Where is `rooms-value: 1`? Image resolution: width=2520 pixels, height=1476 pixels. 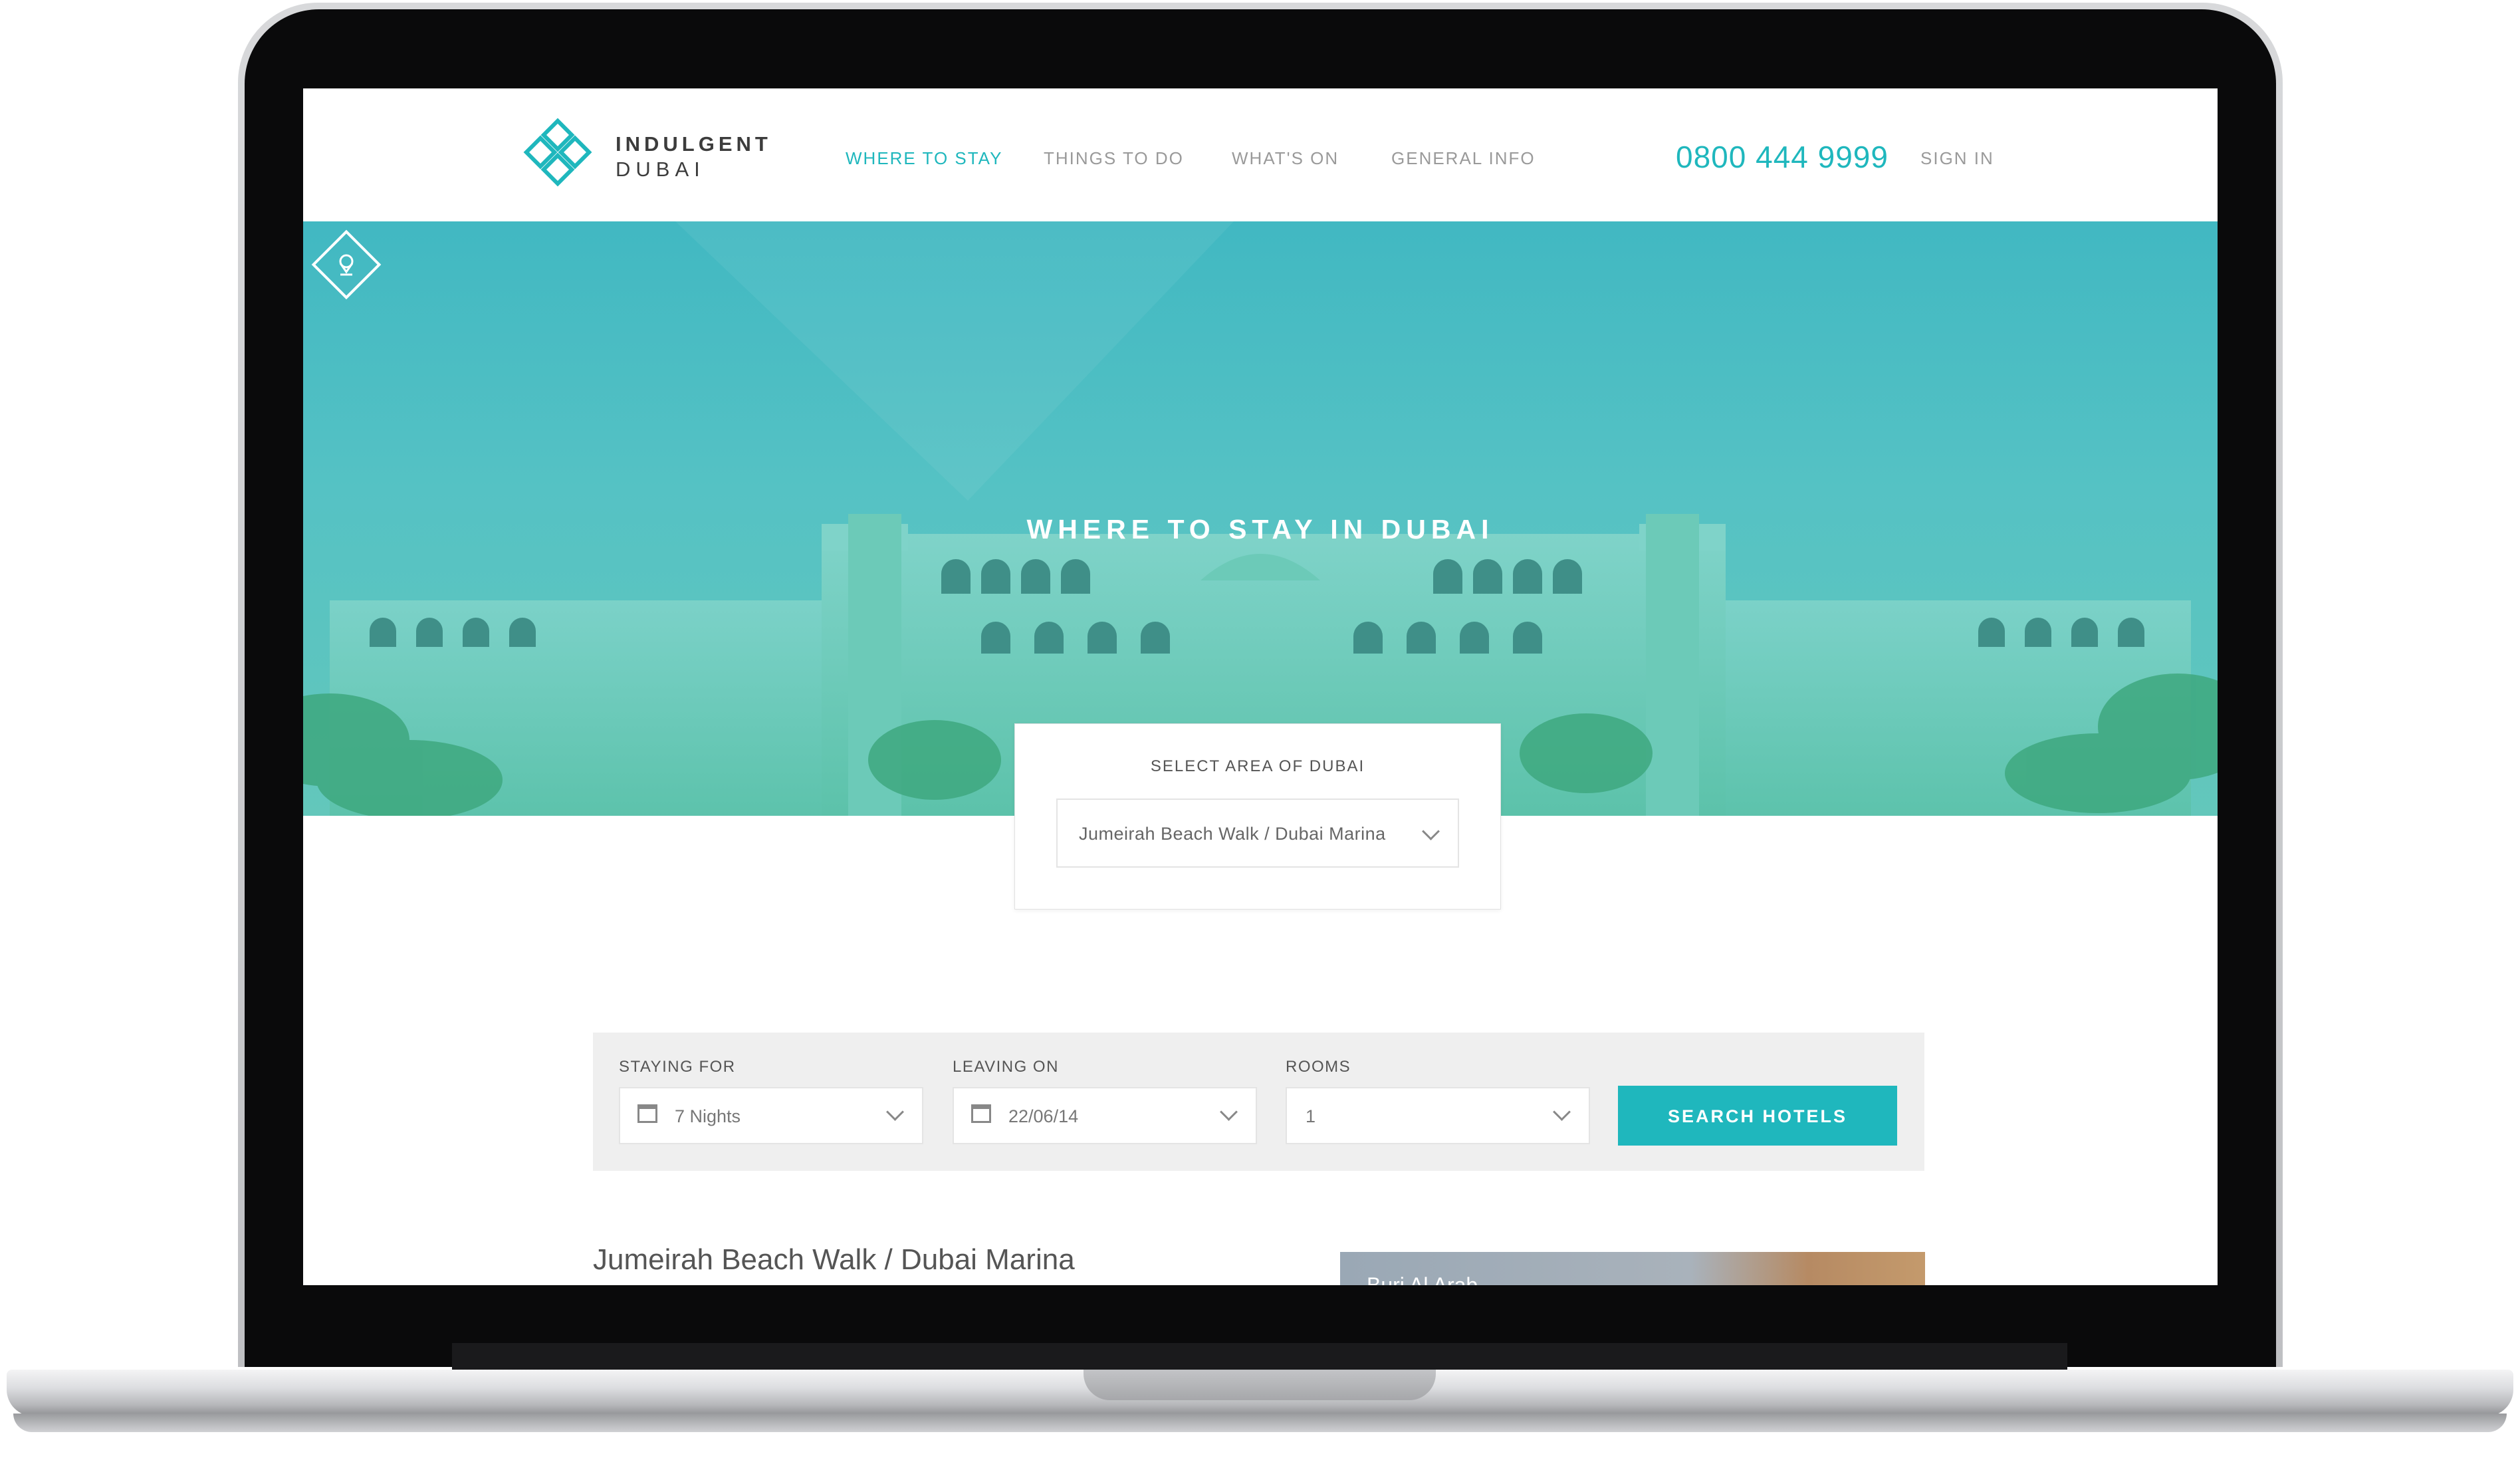 rooms-value: 1 is located at coordinates (1311, 1116).